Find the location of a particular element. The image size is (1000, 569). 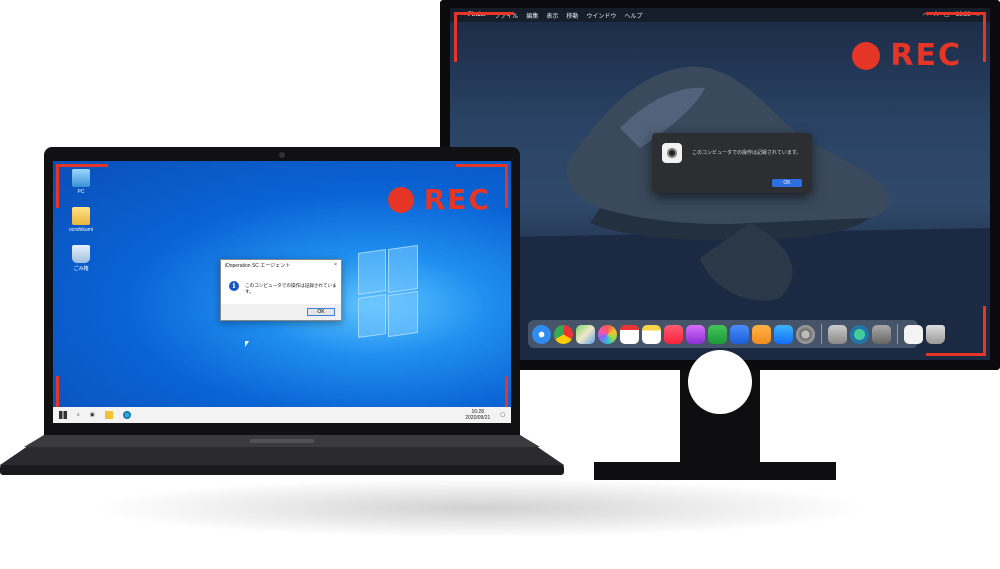

dialog-title-bar: iDoperation SC エージェント × is located at coordinates (281, 265).